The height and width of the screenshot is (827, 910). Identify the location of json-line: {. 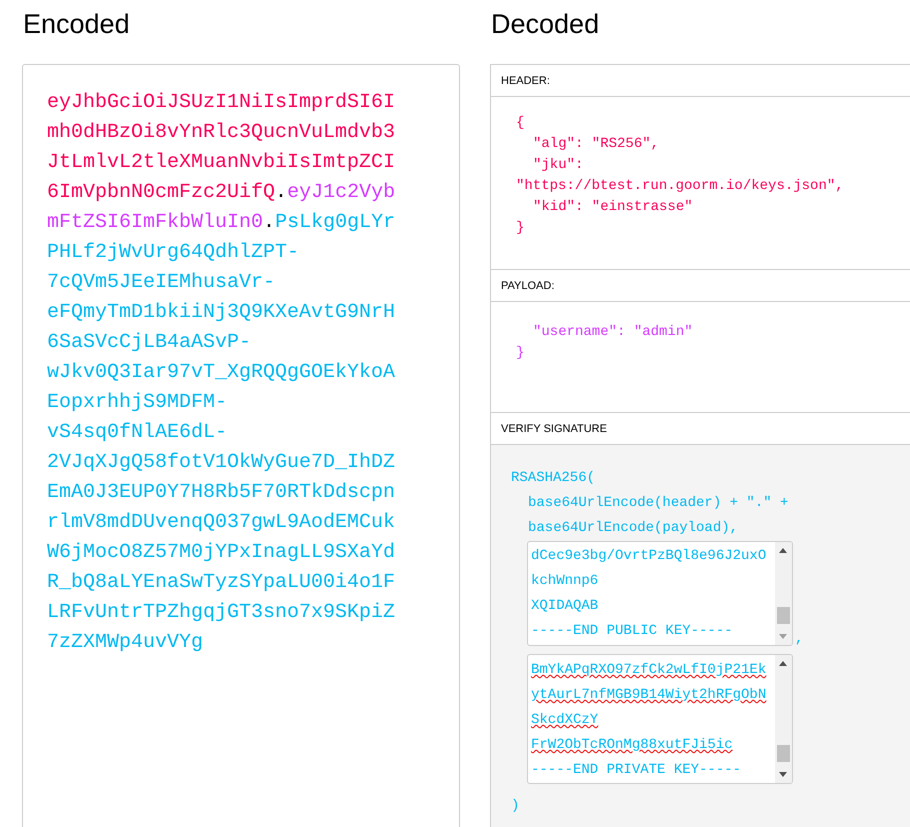
(521, 123).